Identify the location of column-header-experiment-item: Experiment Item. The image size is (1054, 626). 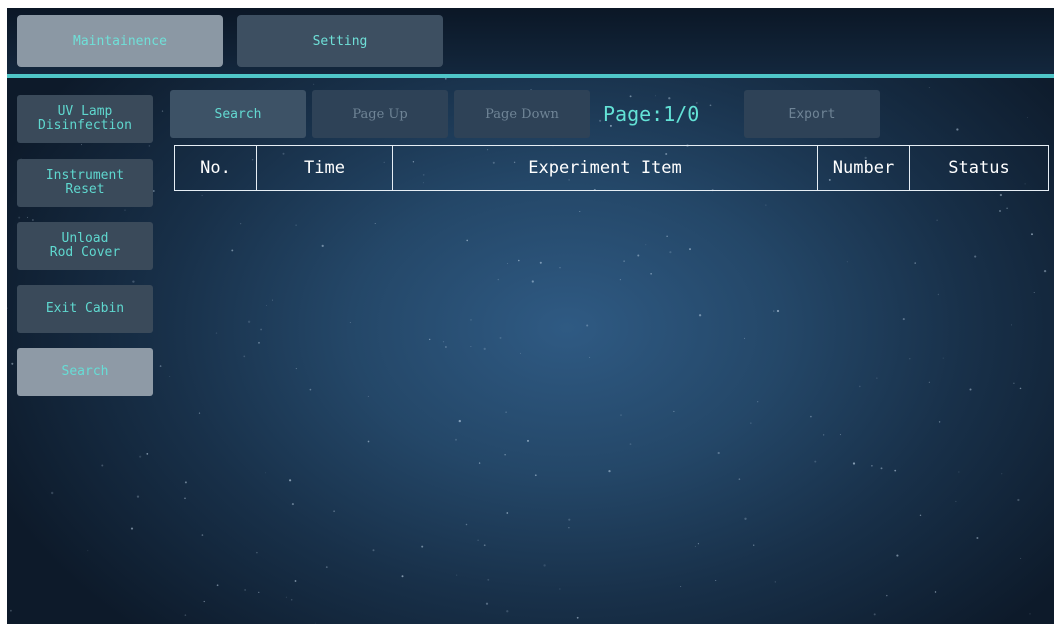
(605, 168).